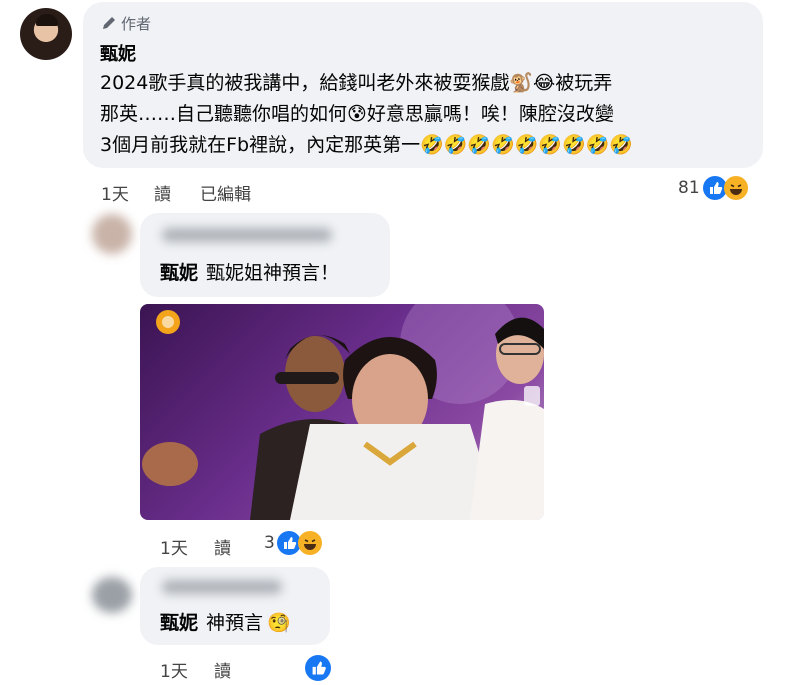 This screenshot has height=685, width=800. Describe the element at coordinates (112, 234) in the screenshot. I see `reply1-avatar` at that location.